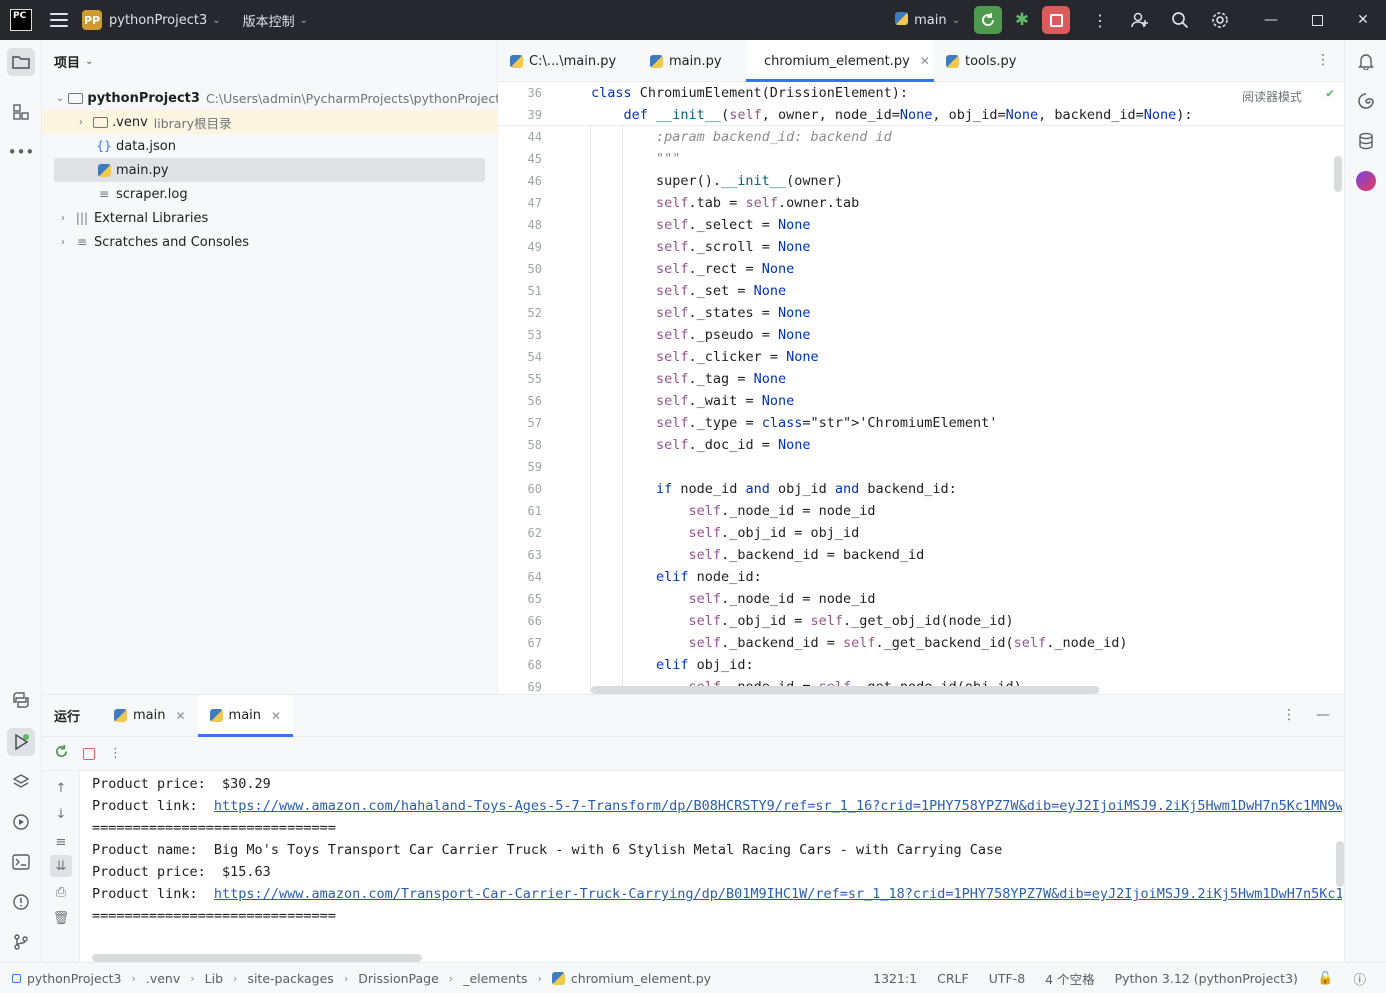 The width and height of the screenshot is (1386, 993). Describe the element at coordinates (1069, 978) in the screenshot. I see `indent-setting: 4 个空格` at that location.